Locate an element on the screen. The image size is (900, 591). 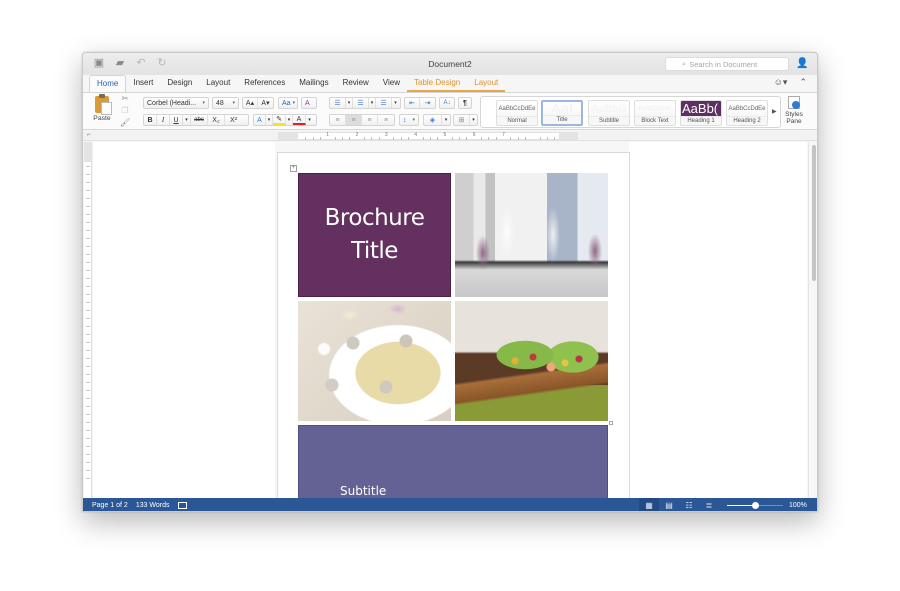
tab-design: Design is located at coordinates (179, 83).